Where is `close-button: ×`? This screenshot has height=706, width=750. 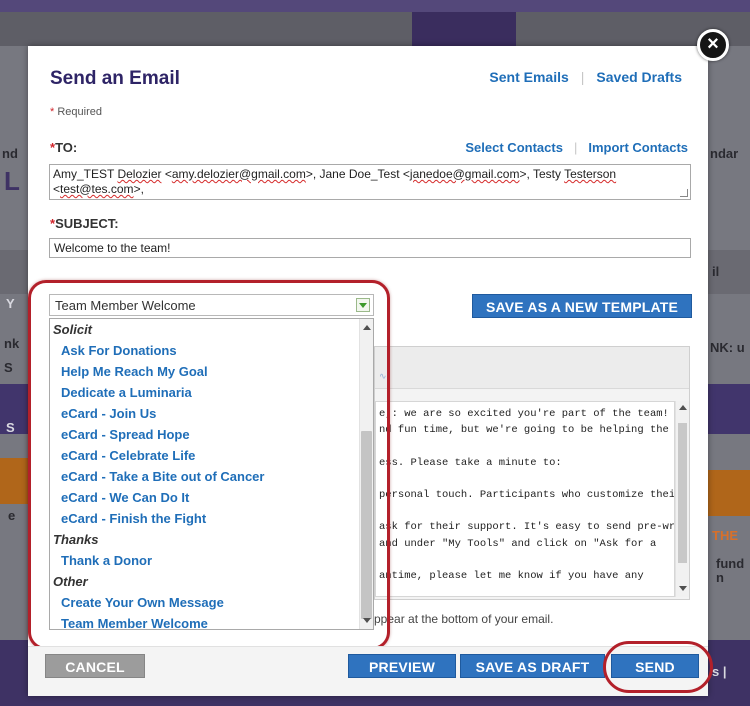 close-button: × is located at coordinates (713, 45).